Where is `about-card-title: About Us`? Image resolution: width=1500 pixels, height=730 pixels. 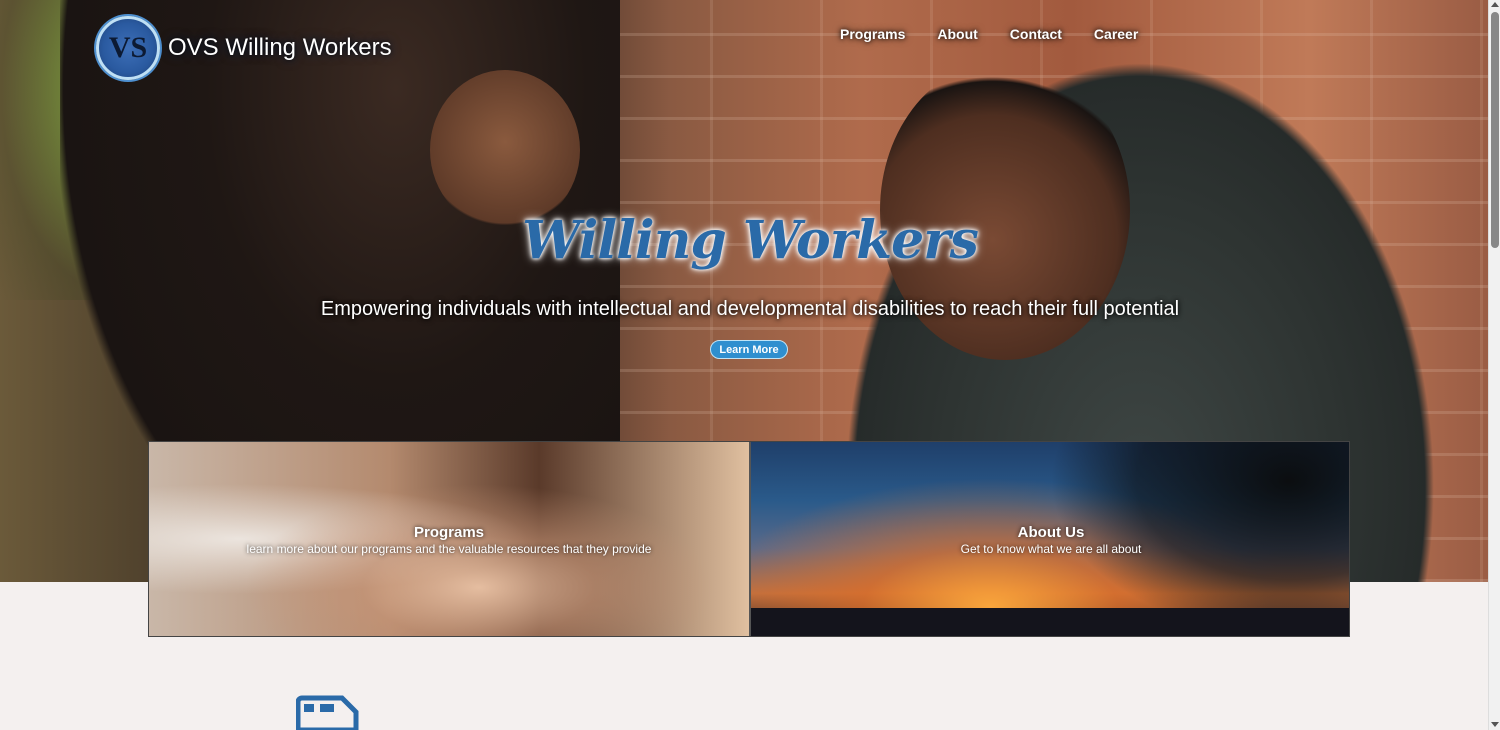
about-card-title: About Us is located at coordinates (1051, 532).